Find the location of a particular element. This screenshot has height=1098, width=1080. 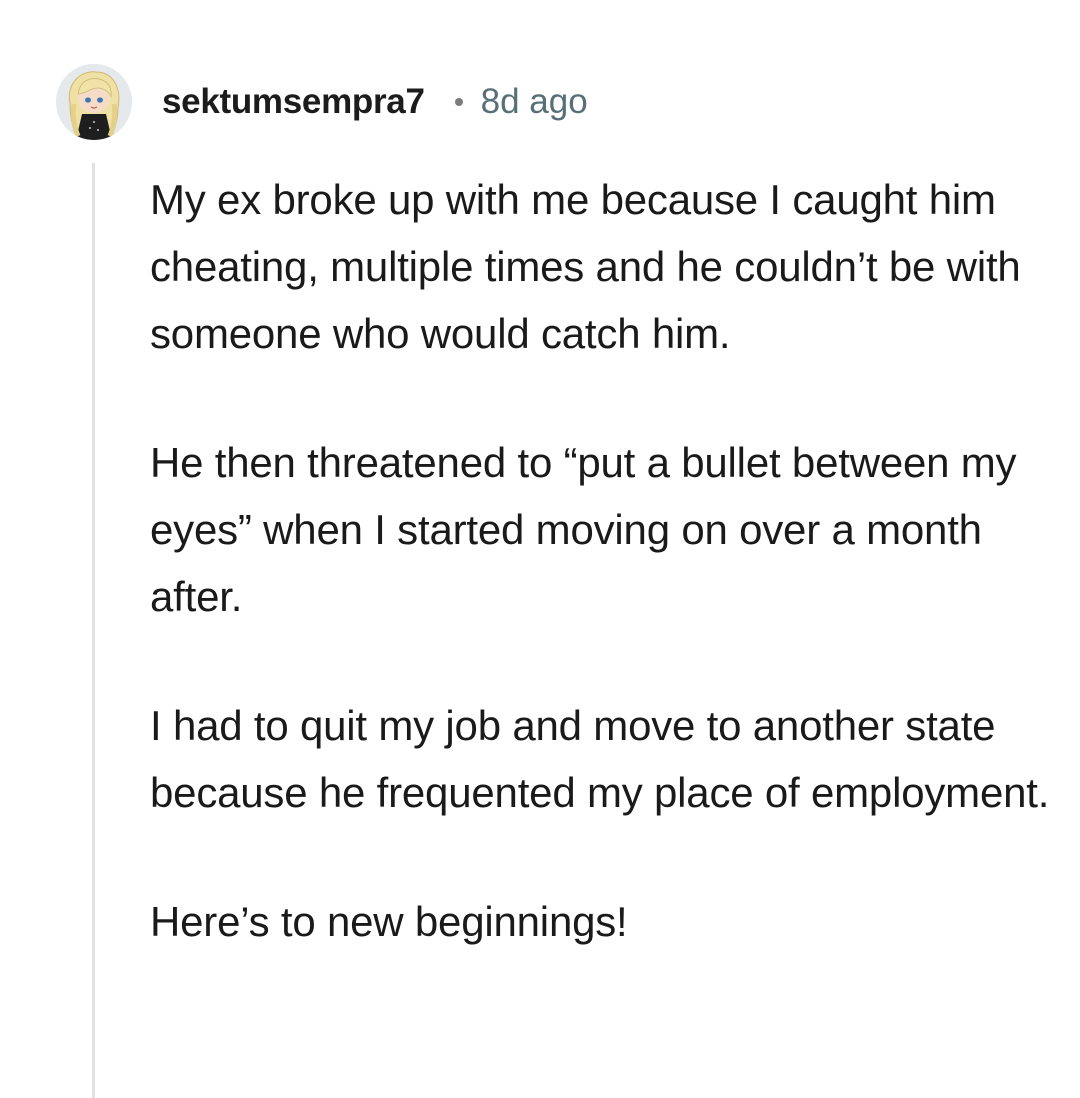

user-avatar-icon is located at coordinates (94, 102).